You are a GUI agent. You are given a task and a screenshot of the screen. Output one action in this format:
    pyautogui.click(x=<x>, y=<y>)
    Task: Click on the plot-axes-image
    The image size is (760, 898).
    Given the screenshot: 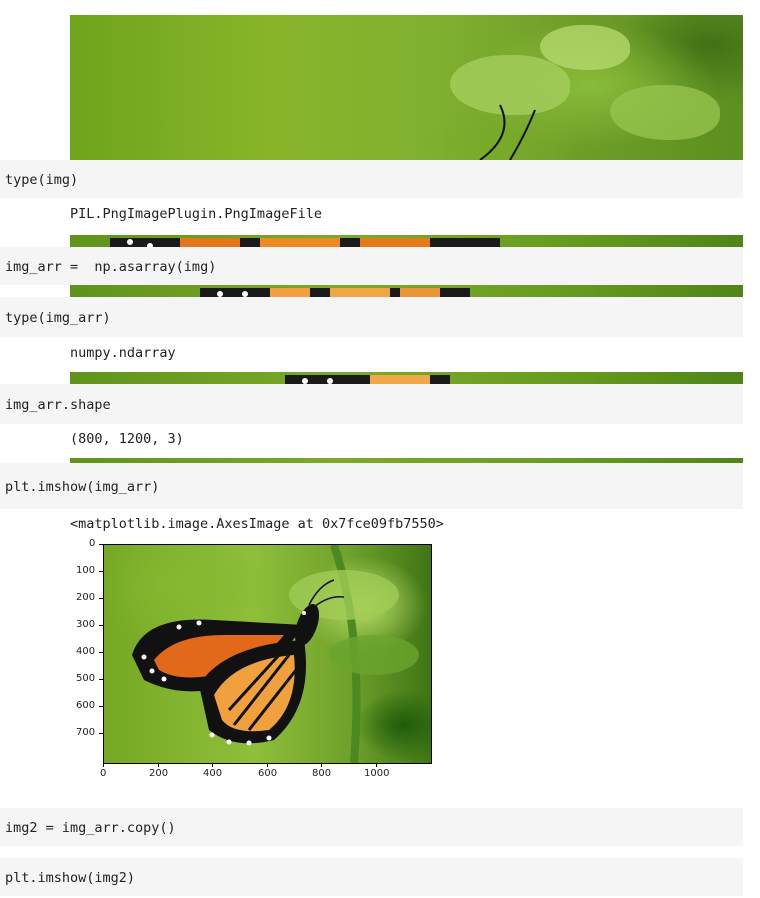 What is the action you would take?
    pyautogui.click(x=267, y=654)
    